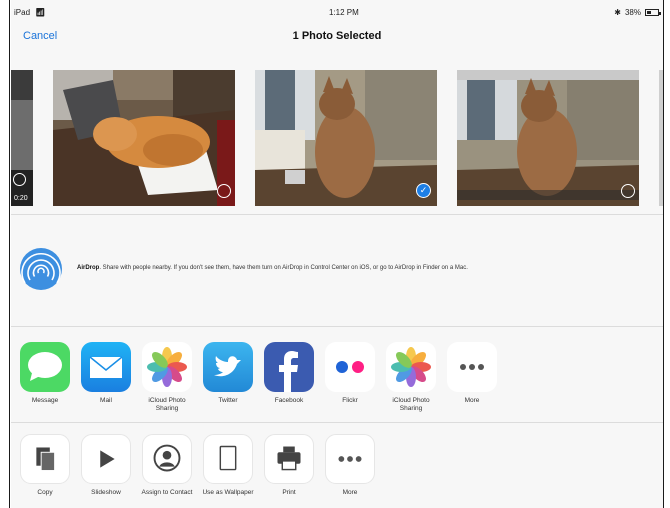  I want to click on action-assign-to-contact: Assign to Contact, so click(167, 465).